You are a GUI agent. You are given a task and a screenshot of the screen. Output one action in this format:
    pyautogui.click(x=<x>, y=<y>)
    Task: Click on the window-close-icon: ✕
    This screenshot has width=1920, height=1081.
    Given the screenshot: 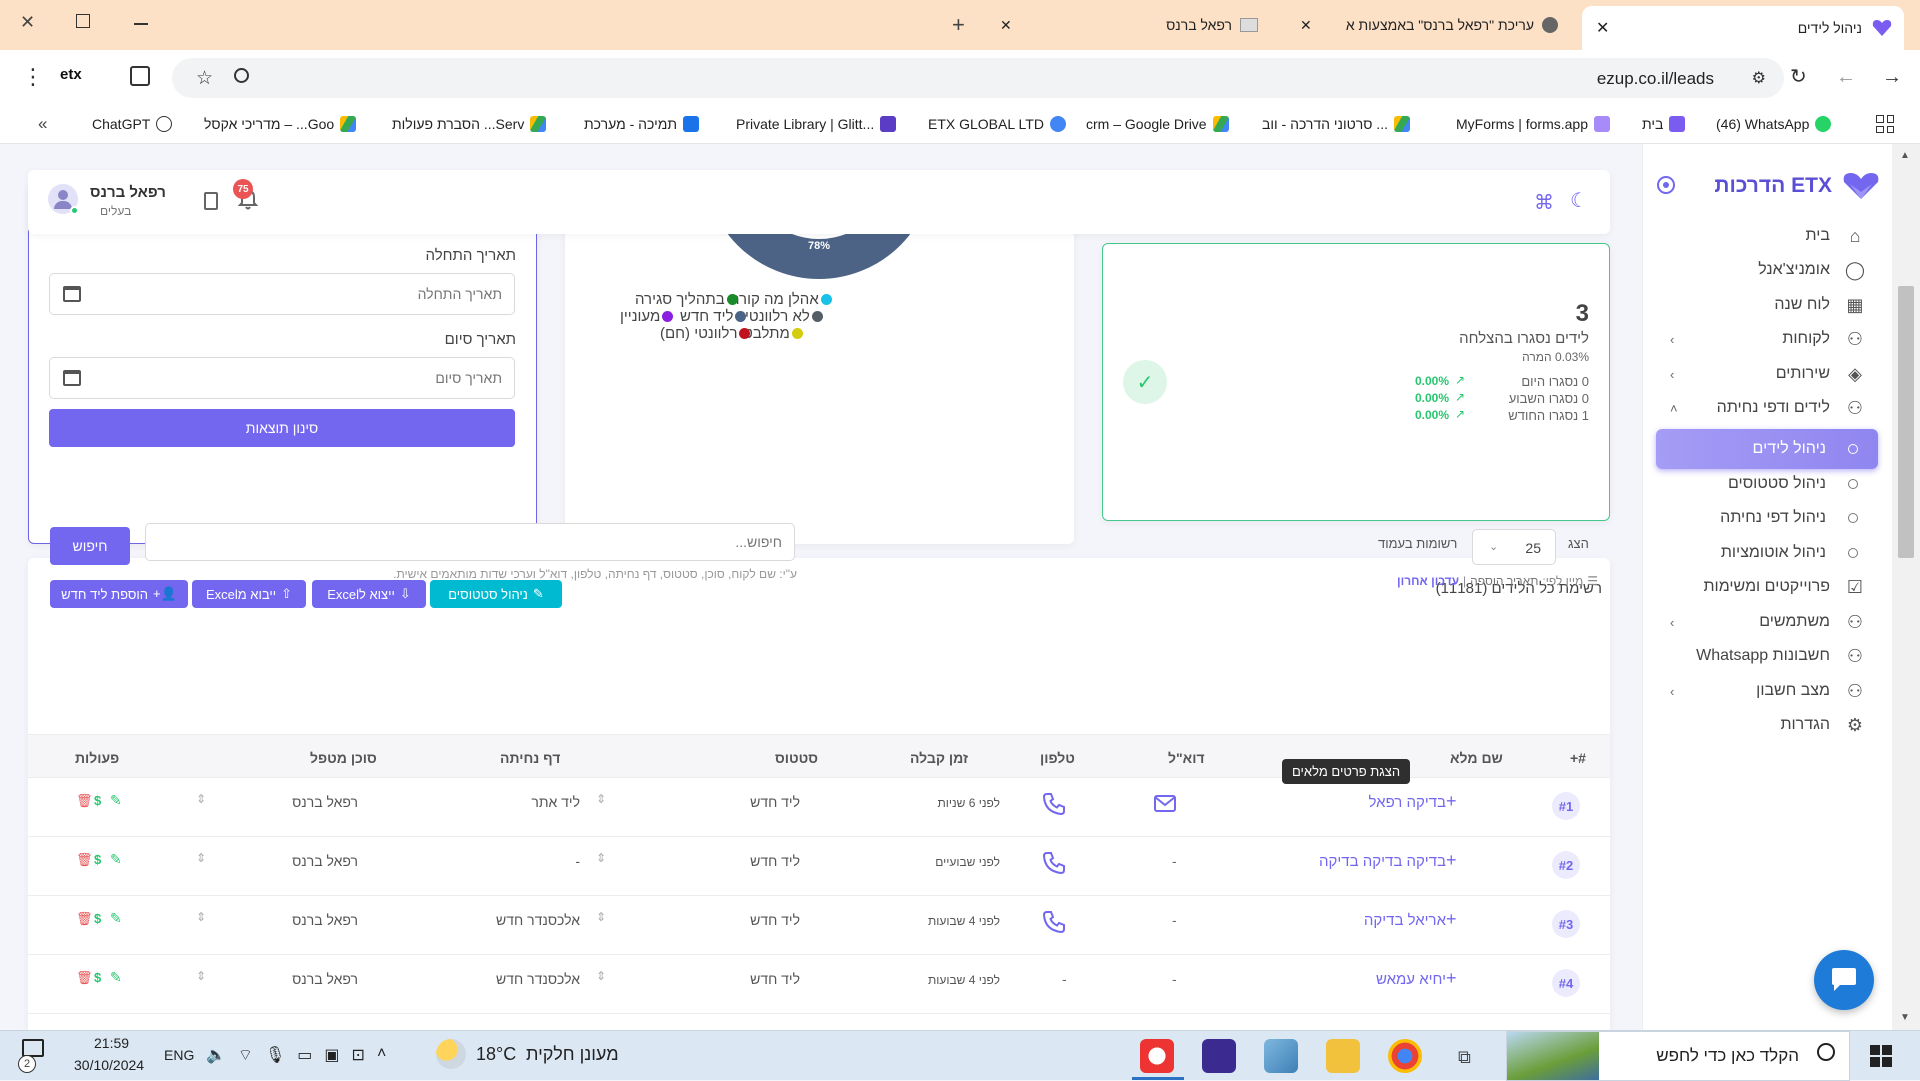 What is the action you would take?
    pyautogui.click(x=27, y=22)
    